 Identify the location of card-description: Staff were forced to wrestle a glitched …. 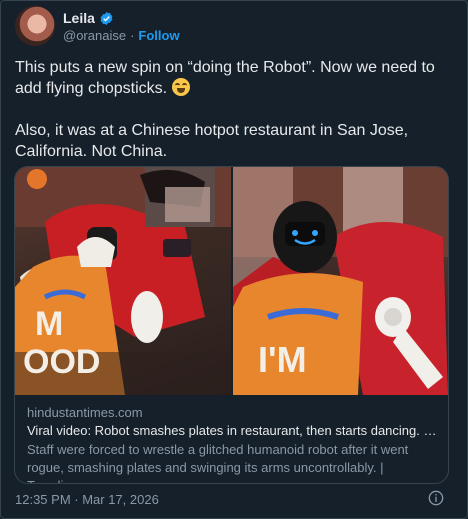
(218, 462).